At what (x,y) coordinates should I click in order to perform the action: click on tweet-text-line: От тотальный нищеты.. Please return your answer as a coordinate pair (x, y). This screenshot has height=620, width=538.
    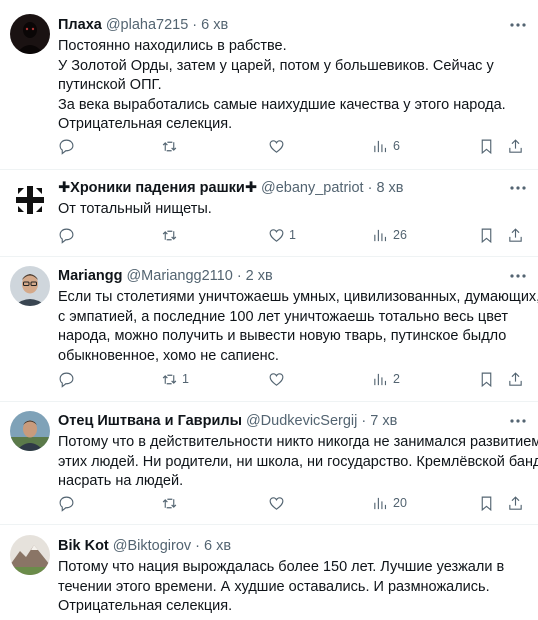
    Looking at the image, I should click on (135, 209).